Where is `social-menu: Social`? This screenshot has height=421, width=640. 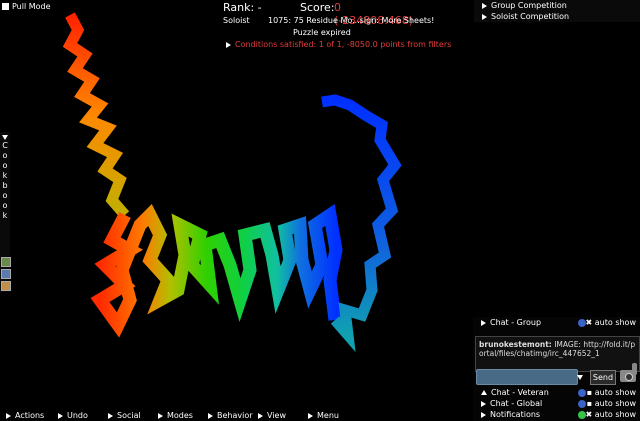 social-menu: Social is located at coordinates (124, 415).